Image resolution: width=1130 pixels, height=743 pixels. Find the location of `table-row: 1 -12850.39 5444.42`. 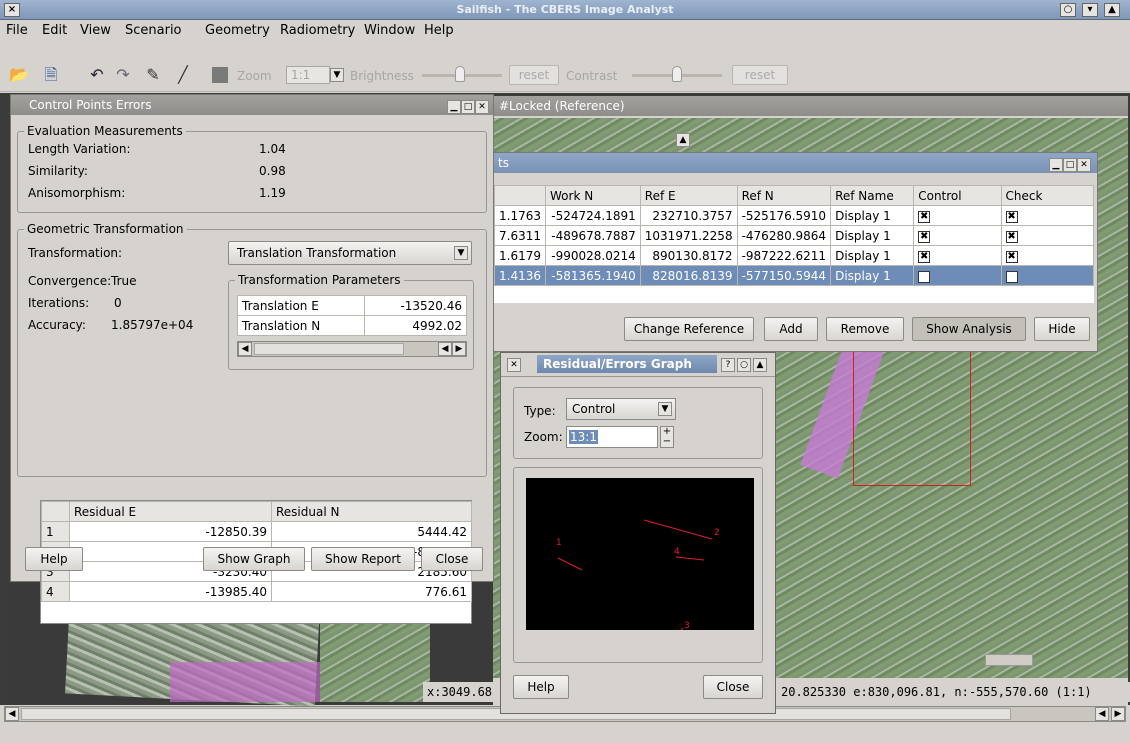

table-row: 1 -12850.39 5444.42 is located at coordinates (256, 531).